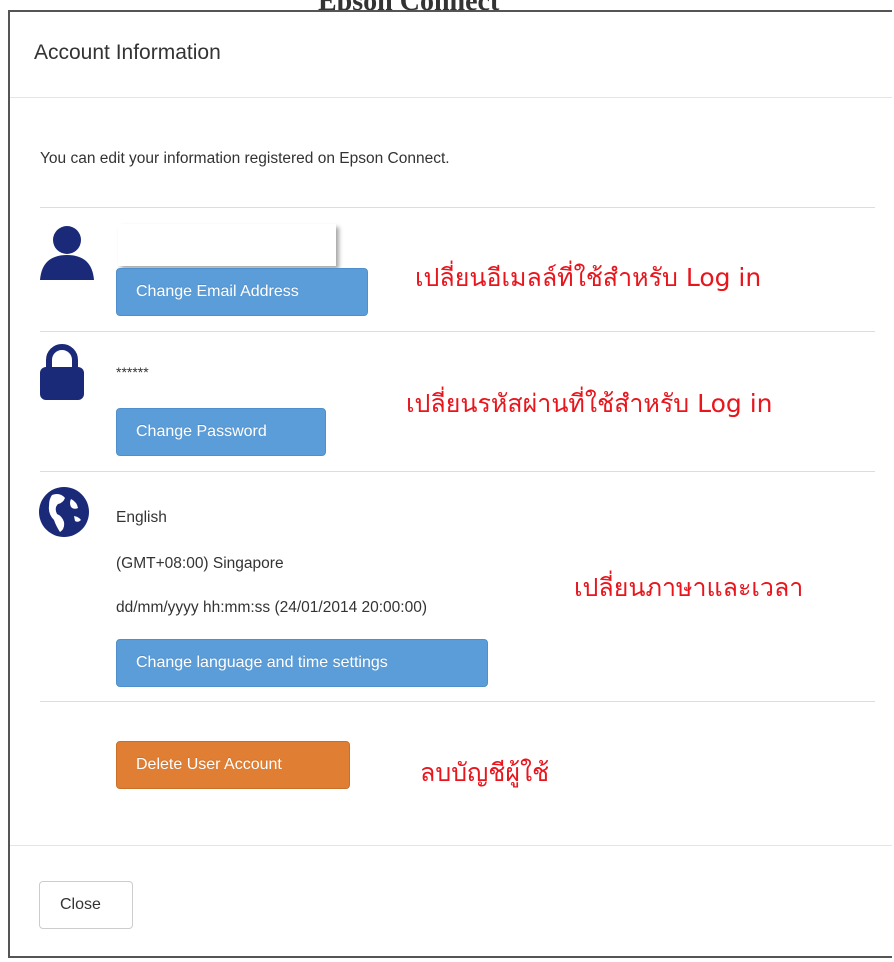  What do you see at coordinates (227, 245) in the screenshot?
I see `email-value-field` at bounding box center [227, 245].